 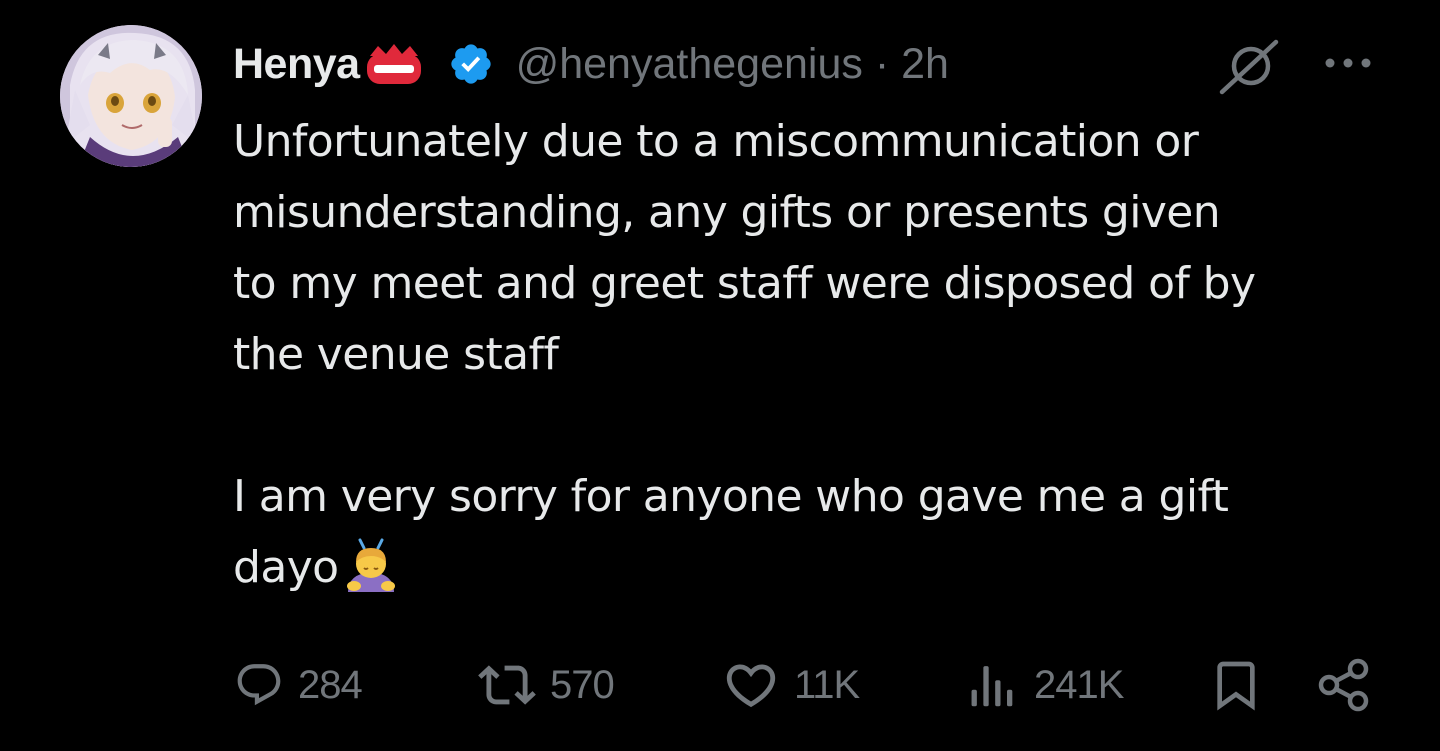 I want to click on paragraph-break, so click(x=813, y=425).